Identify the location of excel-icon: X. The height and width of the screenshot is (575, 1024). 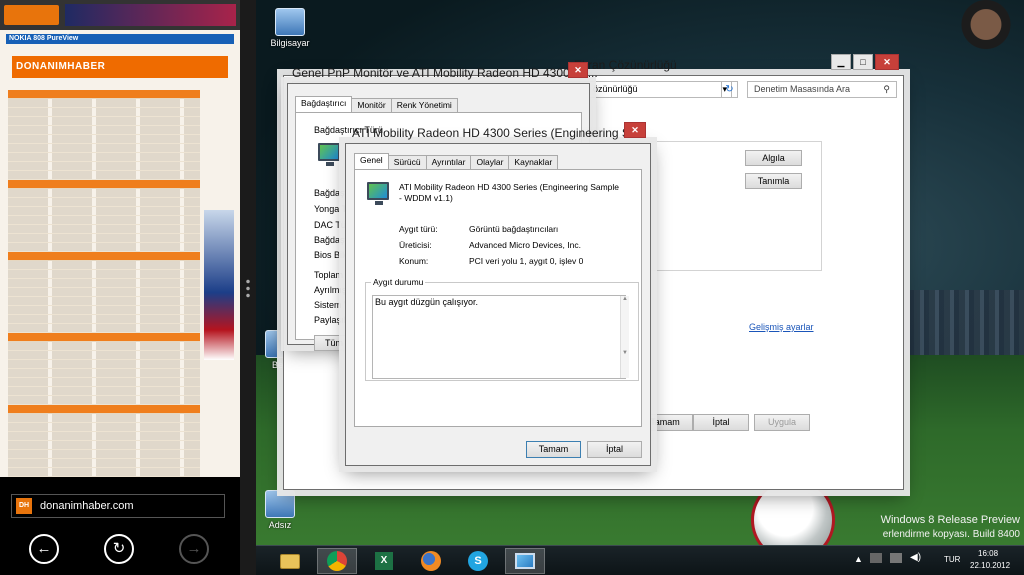
(384, 561).